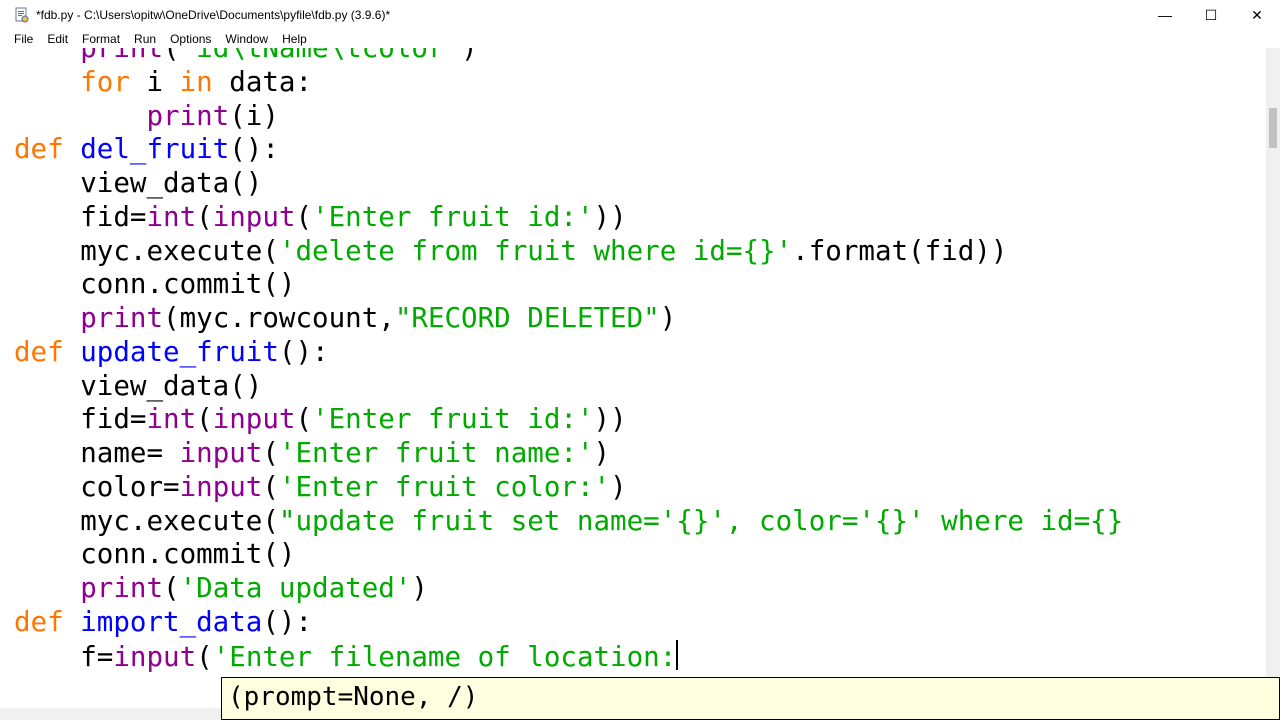  I want to click on code-token: i, so click(154, 81).